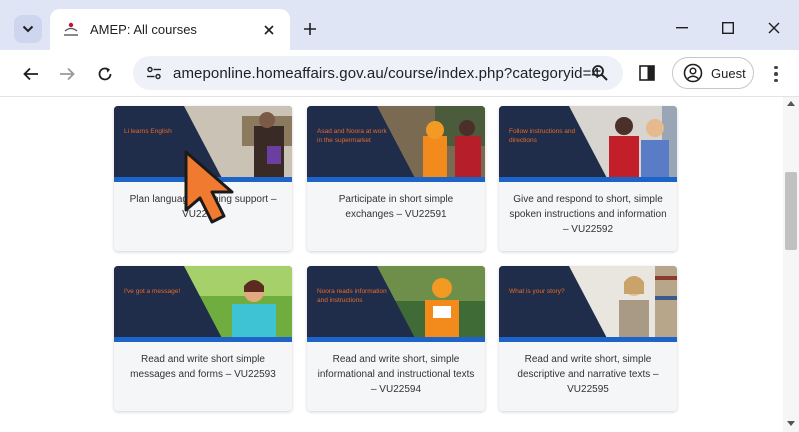 The image size is (799, 432). Describe the element at coordinates (399, 25) in the screenshot. I see `tab-strip: AMEP: All courses` at that location.